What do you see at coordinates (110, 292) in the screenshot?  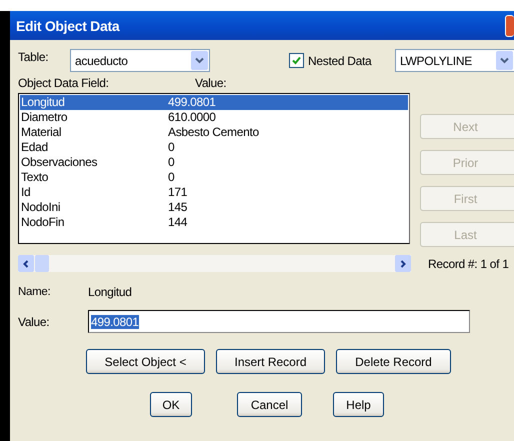 I see `name-value: Longitud` at bounding box center [110, 292].